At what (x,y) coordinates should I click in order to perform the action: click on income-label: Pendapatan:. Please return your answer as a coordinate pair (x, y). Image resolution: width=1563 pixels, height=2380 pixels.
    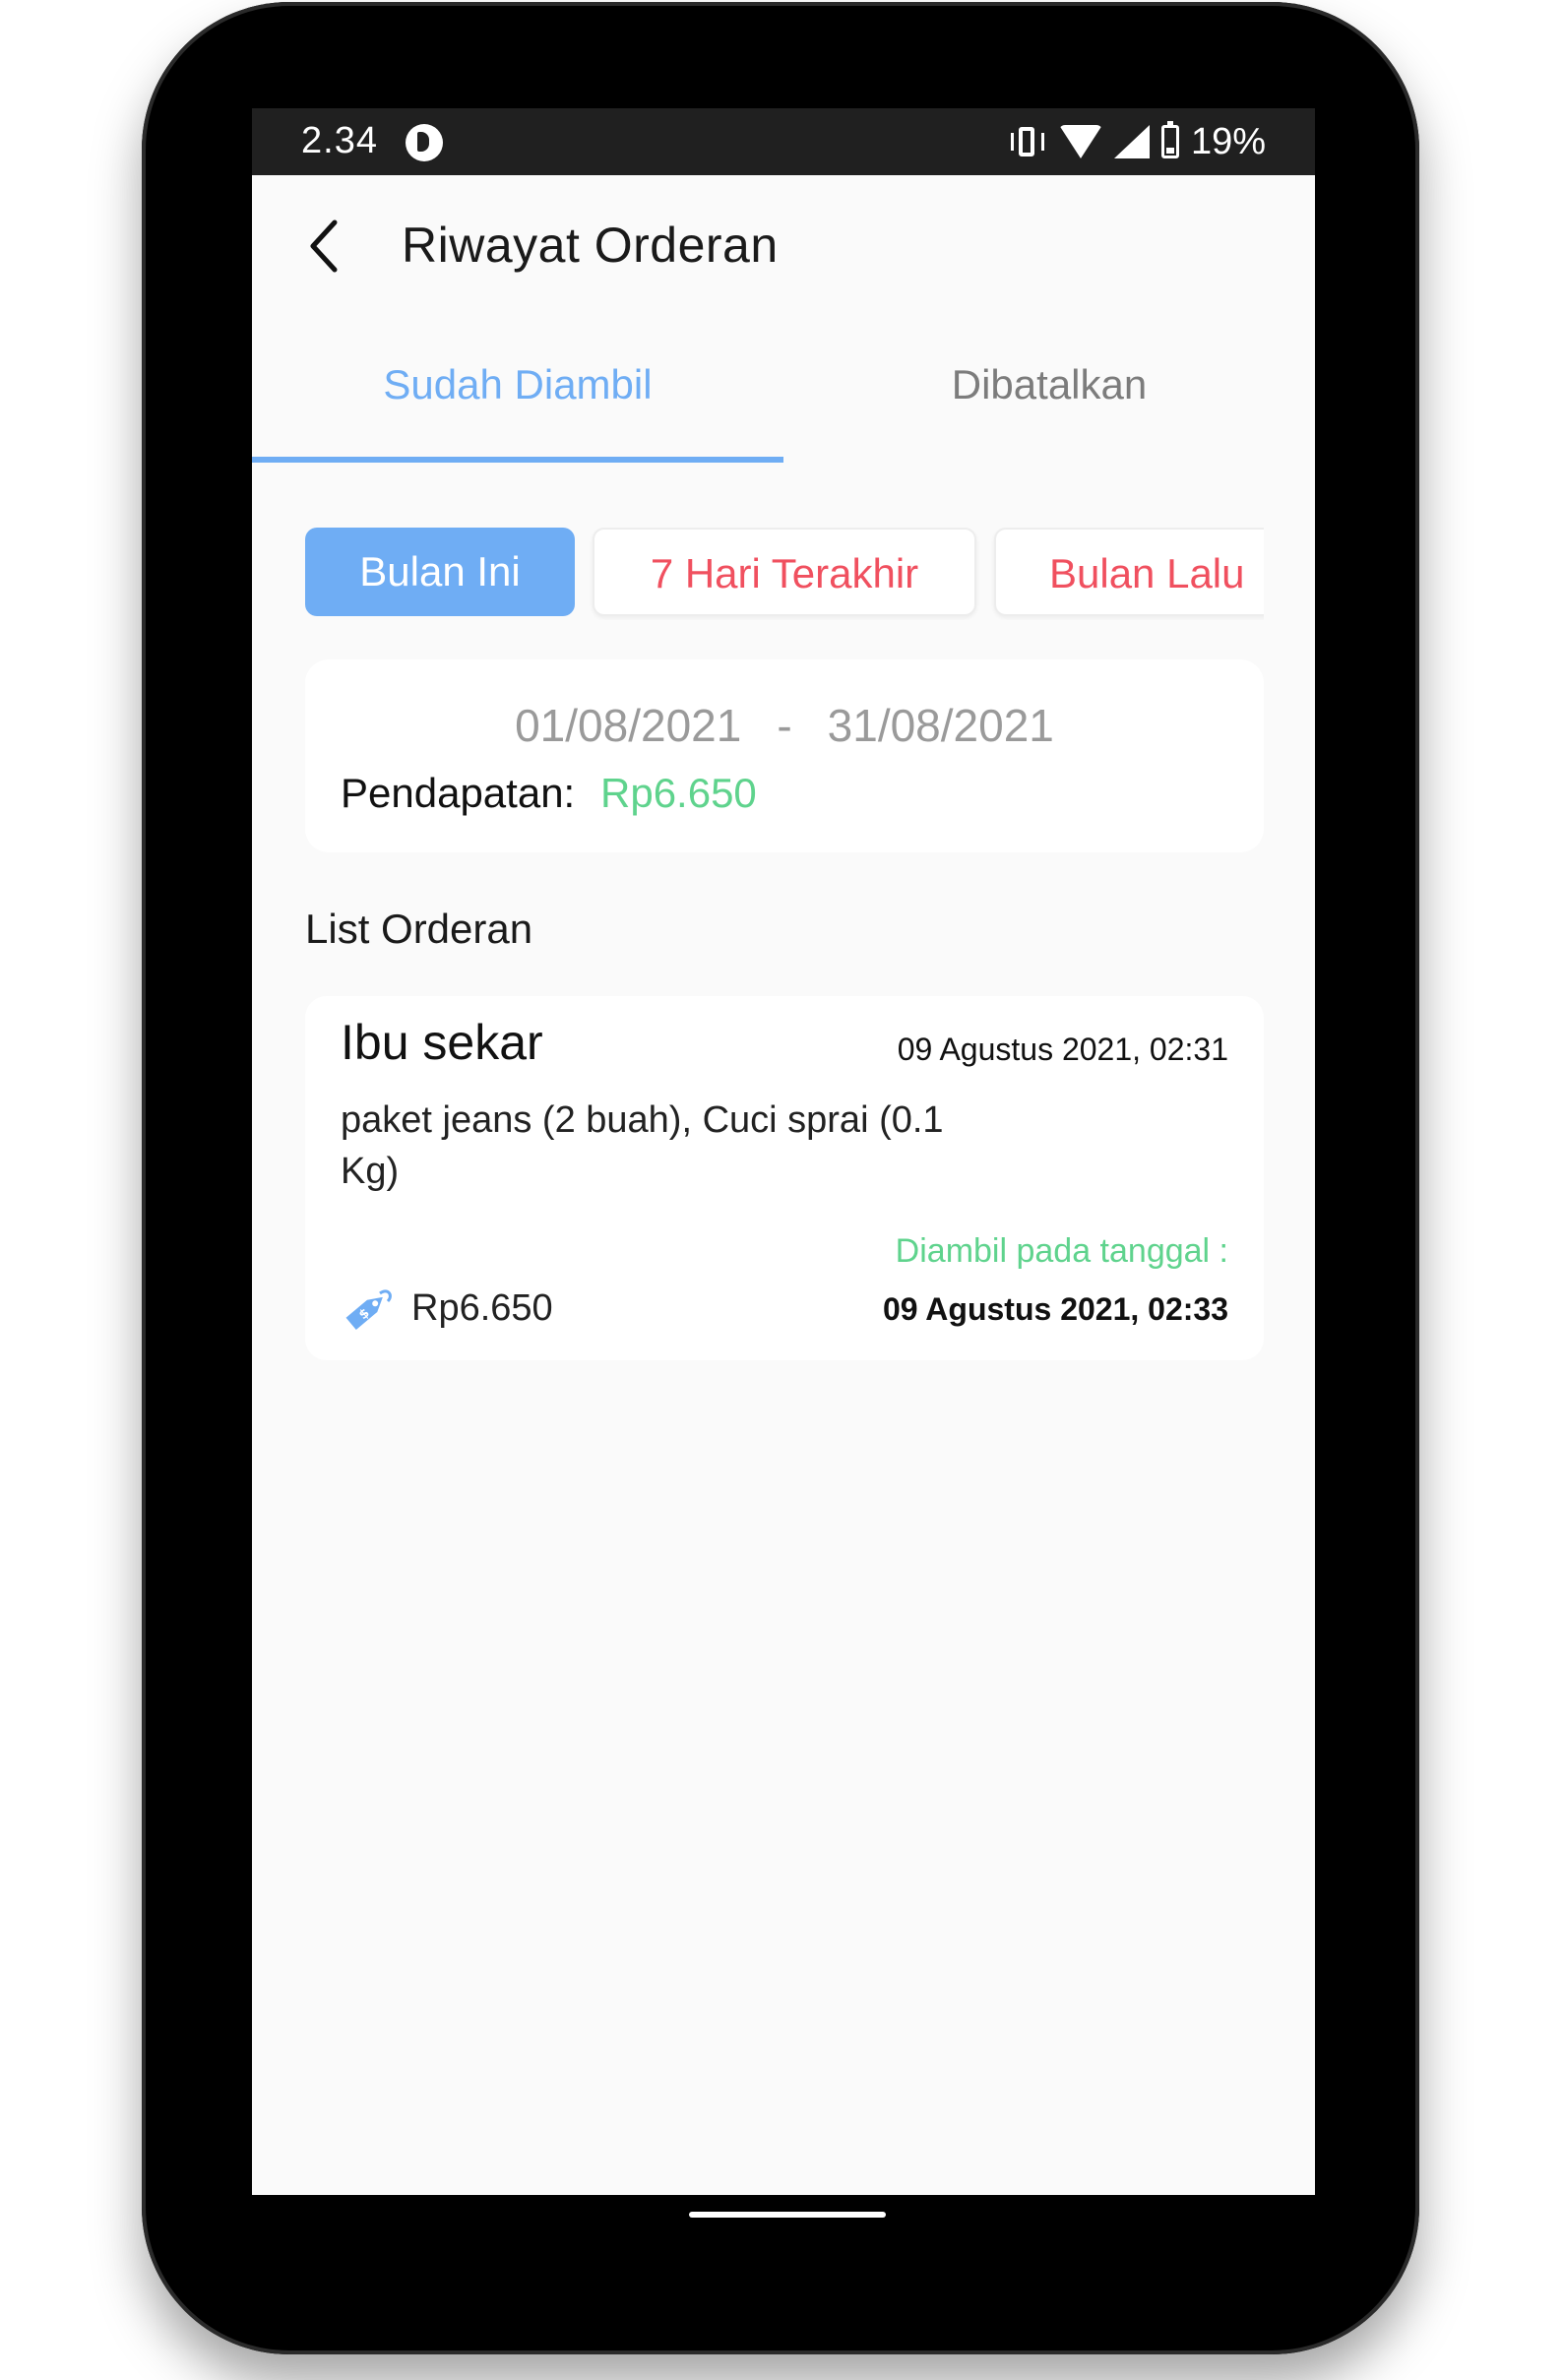
    Looking at the image, I should click on (458, 793).